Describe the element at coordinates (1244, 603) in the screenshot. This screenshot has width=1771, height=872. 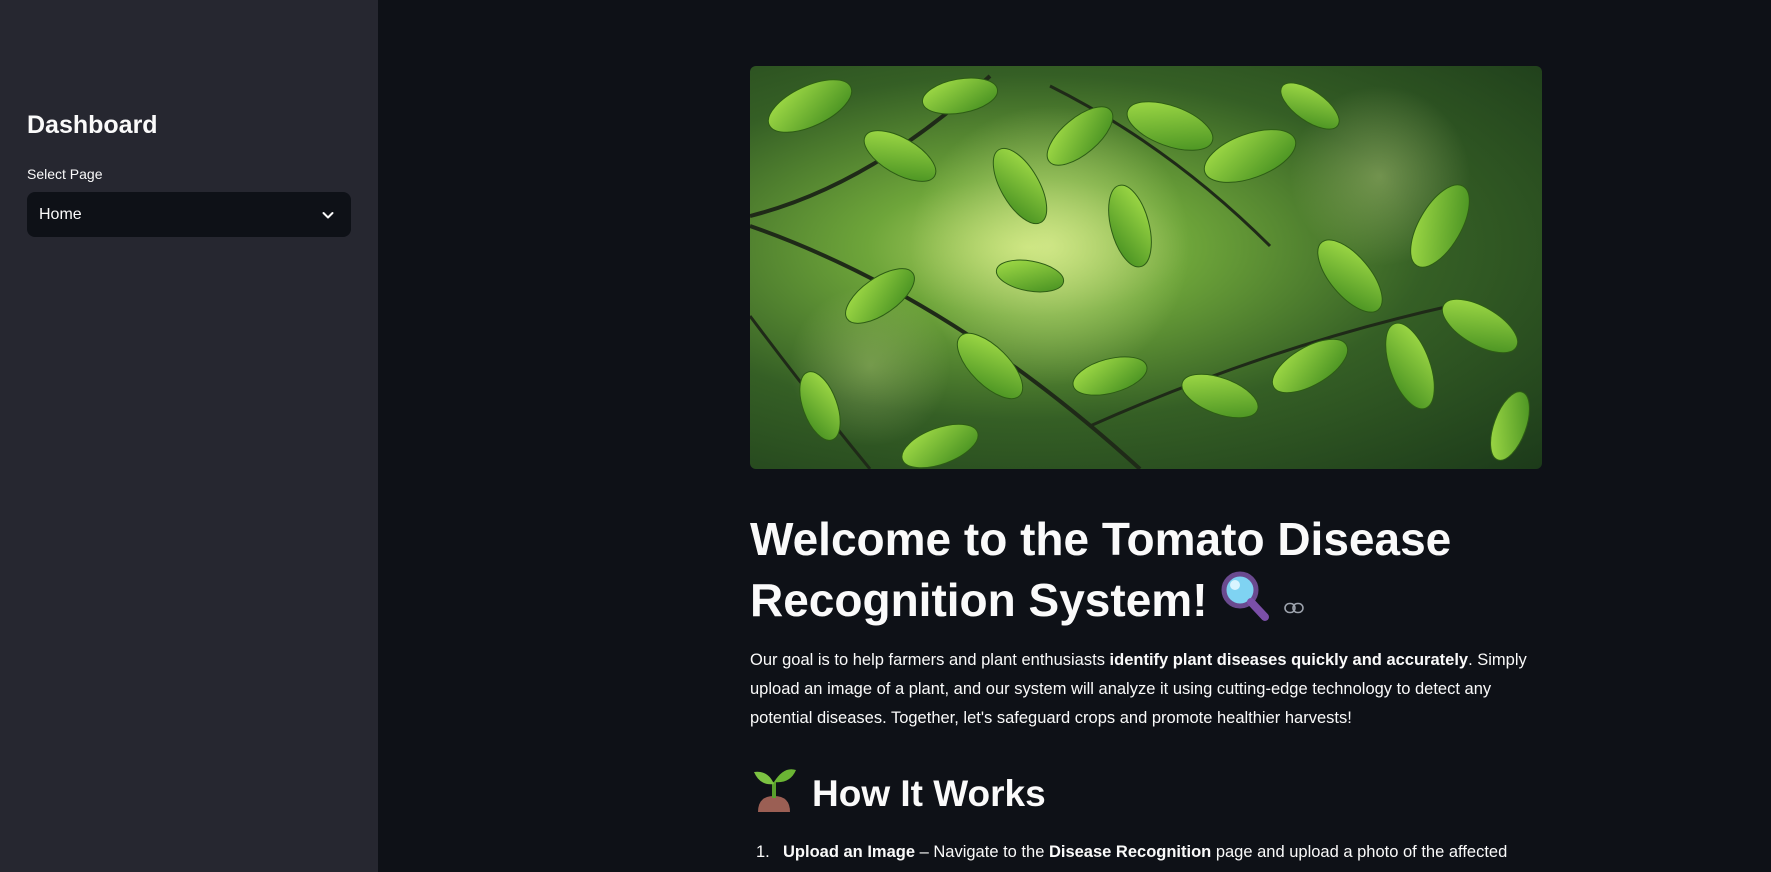
I see `magnifying-glass-icon` at that location.